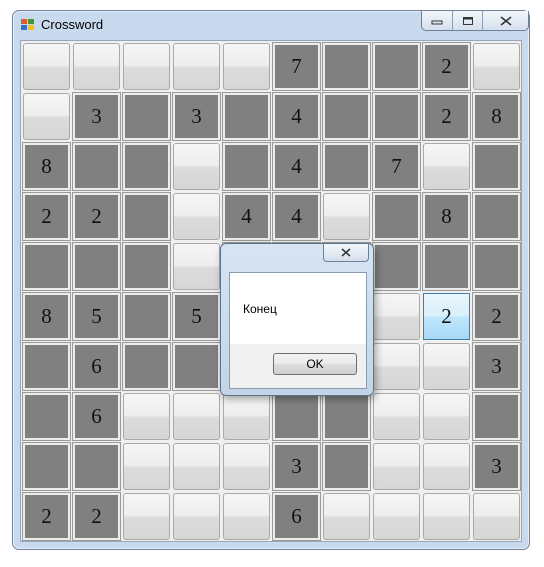 The width and height of the screenshot is (544, 567). Describe the element at coordinates (437, 20) in the screenshot. I see `minimize-button` at that location.